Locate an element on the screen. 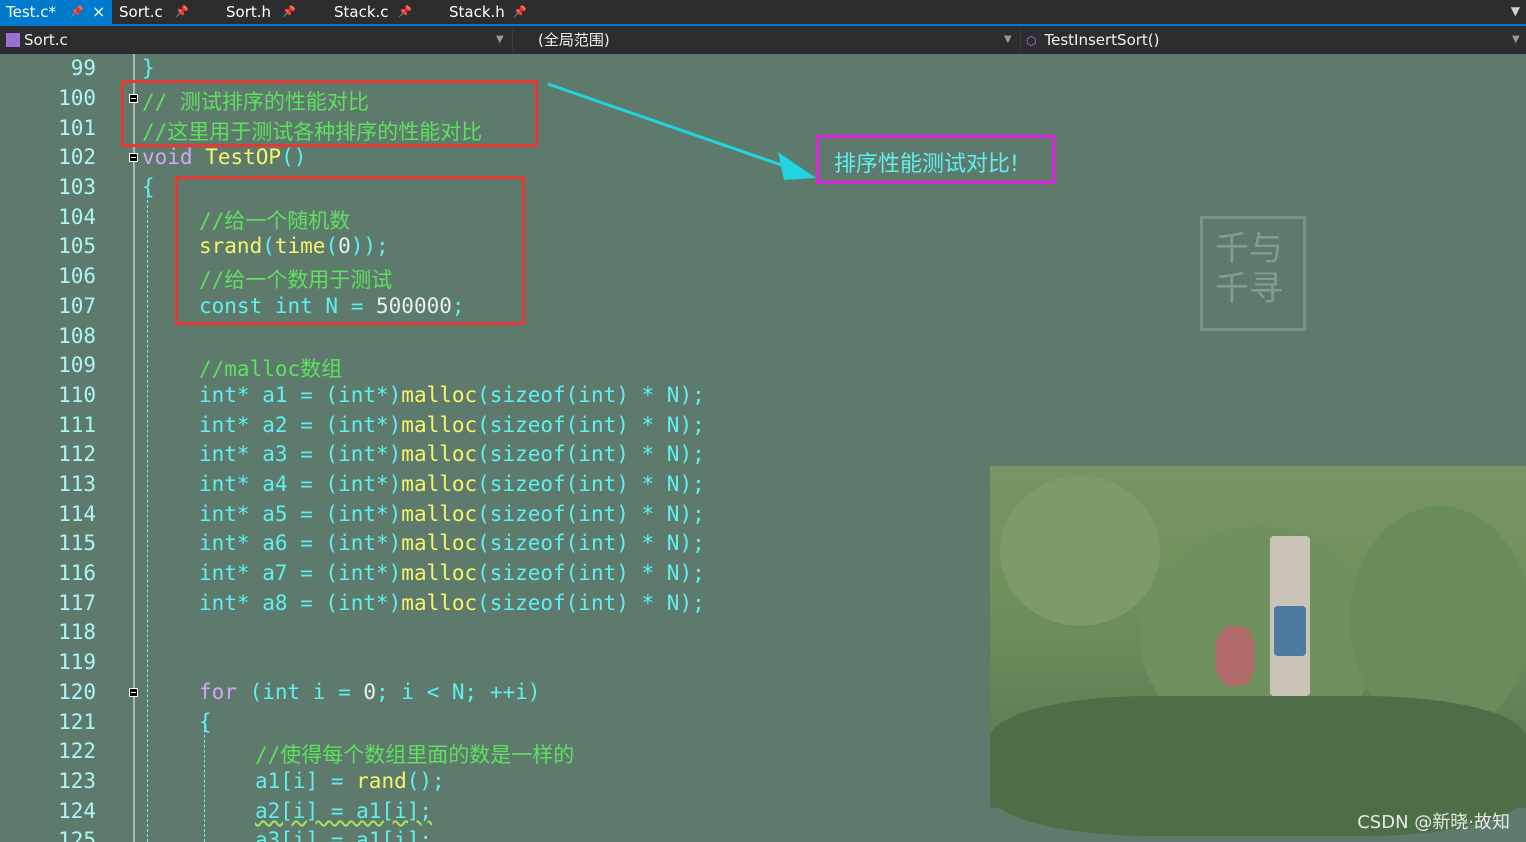 Image resolution: width=1526 pixels, height=842 pixels. line-number: 107 is located at coordinates (77, 306).